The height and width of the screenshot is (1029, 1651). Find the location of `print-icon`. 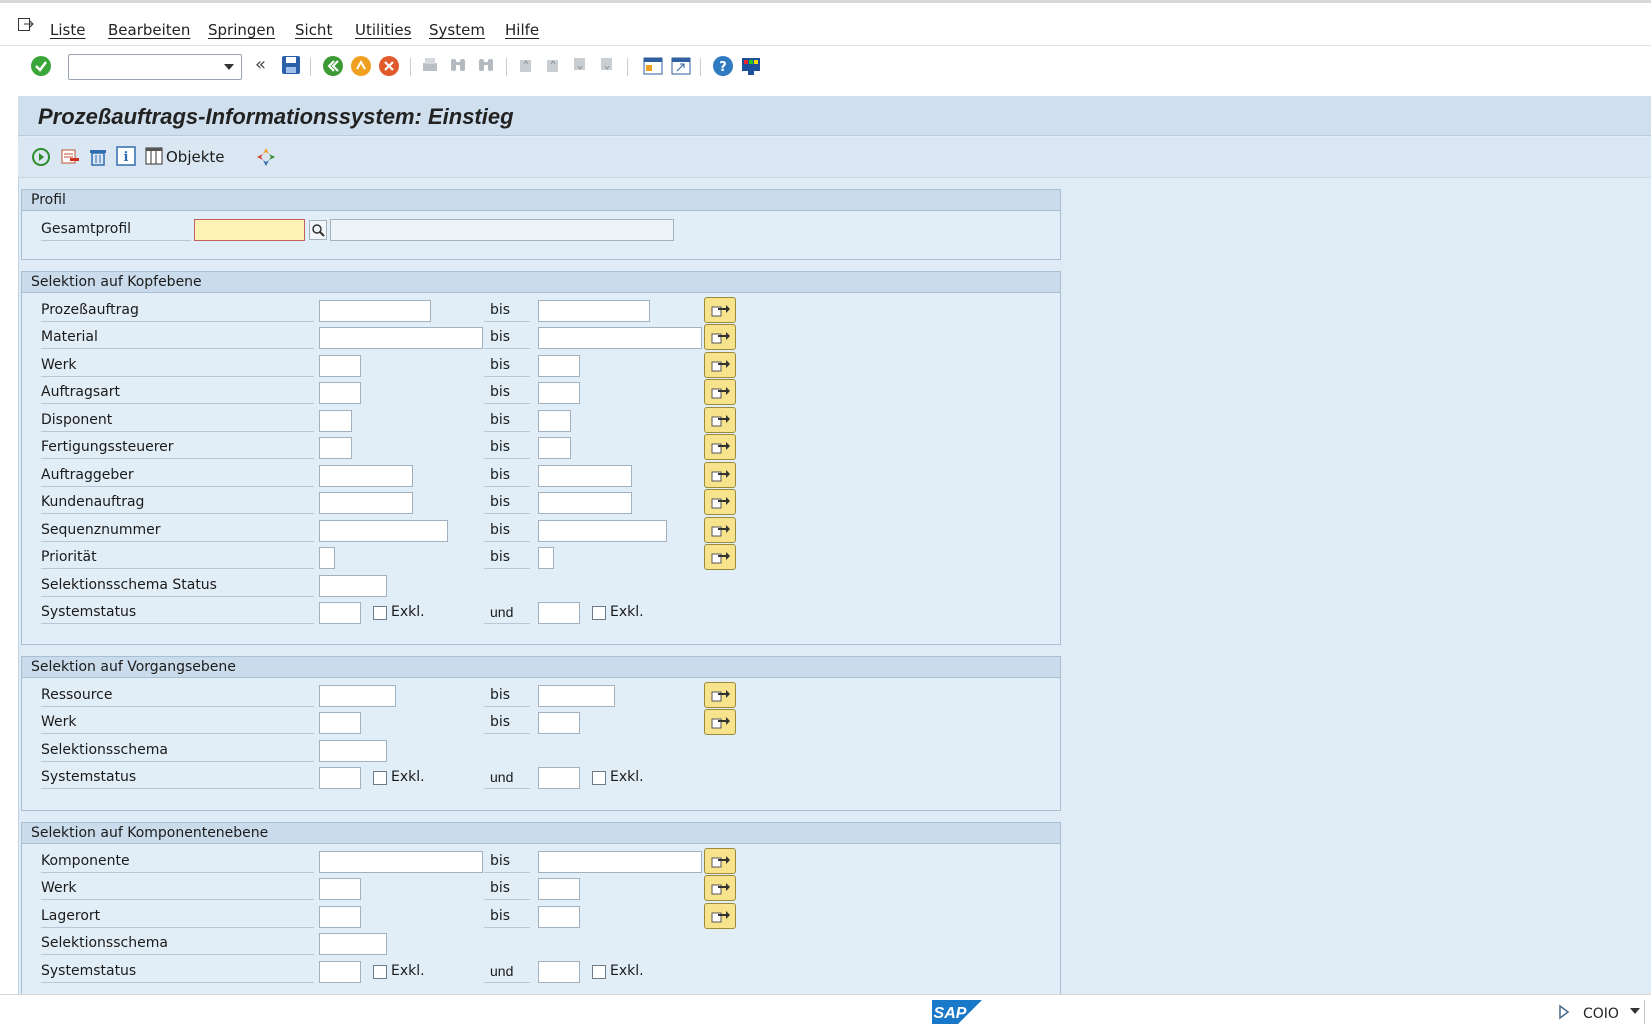

print-icon is located at coordinates (430, 65).